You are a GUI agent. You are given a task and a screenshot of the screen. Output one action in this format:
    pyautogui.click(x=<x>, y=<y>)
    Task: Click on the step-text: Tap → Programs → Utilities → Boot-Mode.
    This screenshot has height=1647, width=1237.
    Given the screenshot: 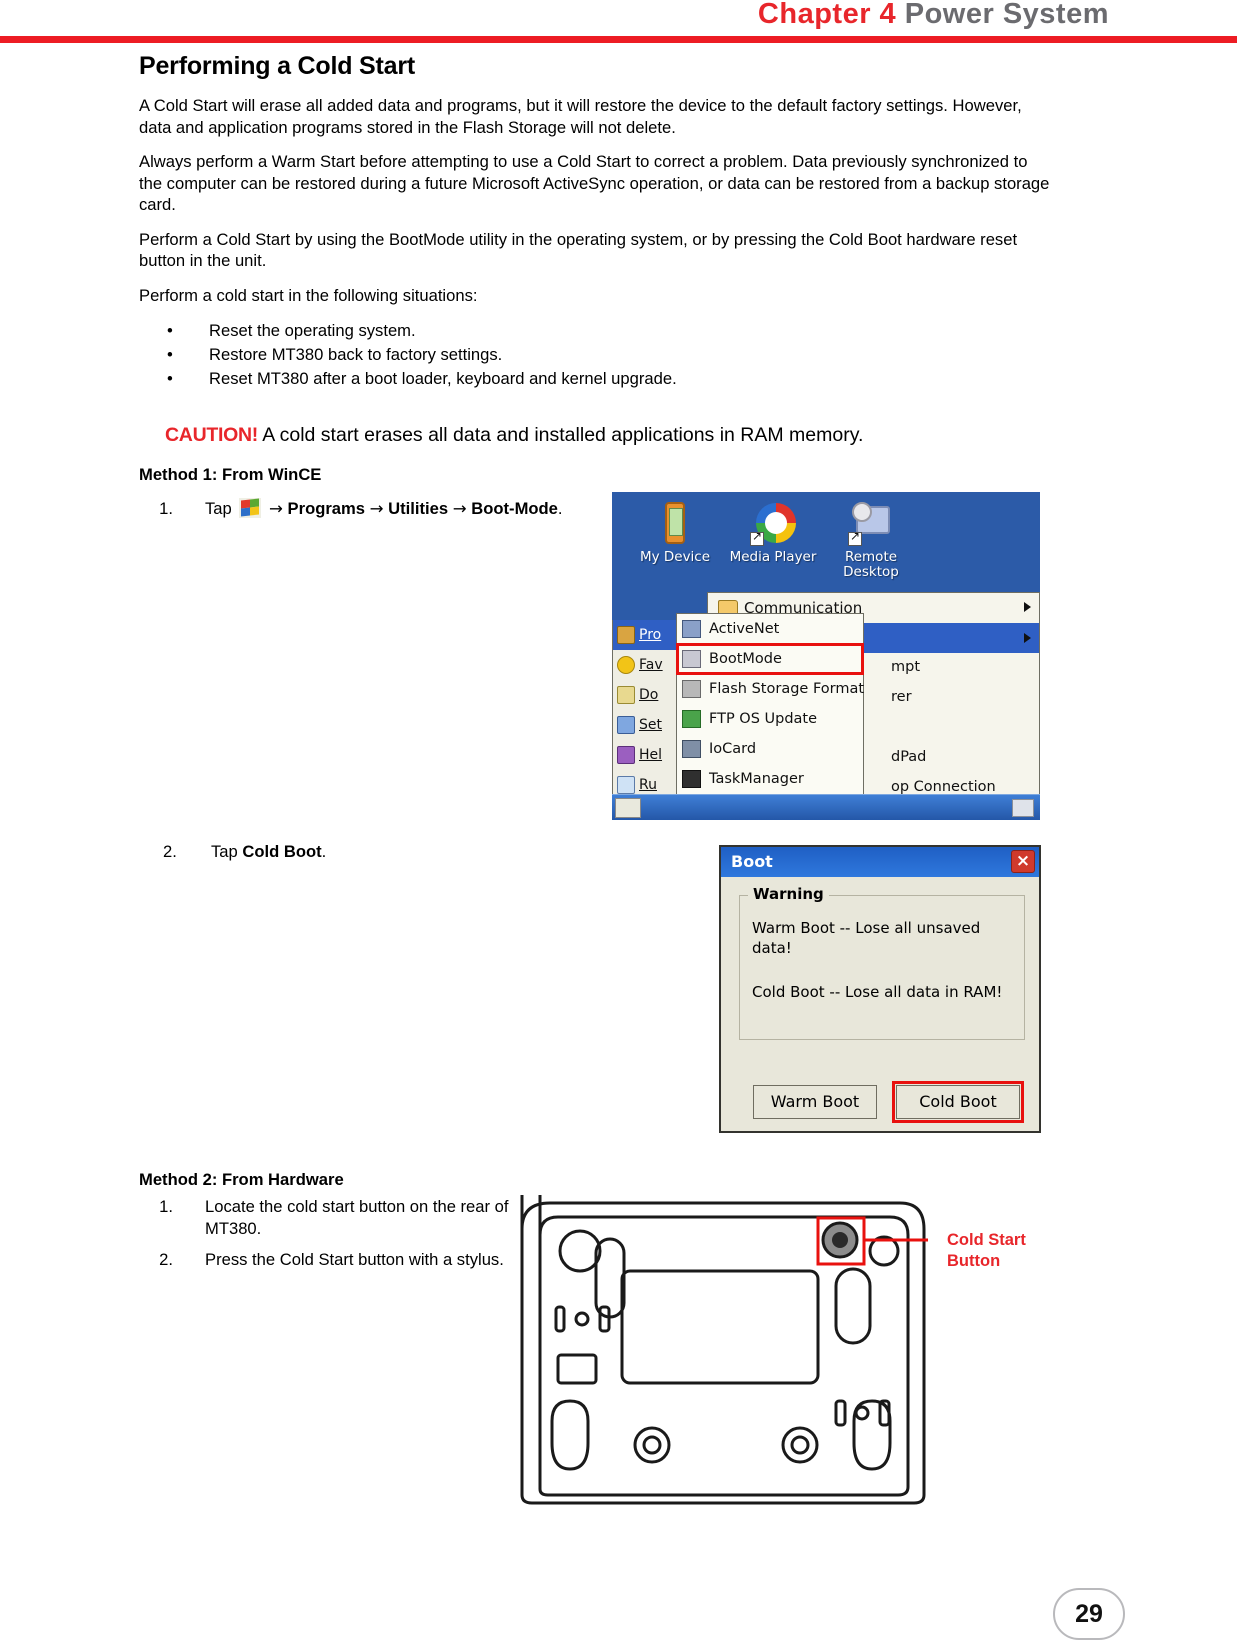 What is the action you would take?
    pyautogui.click(x=397, y=509)
    